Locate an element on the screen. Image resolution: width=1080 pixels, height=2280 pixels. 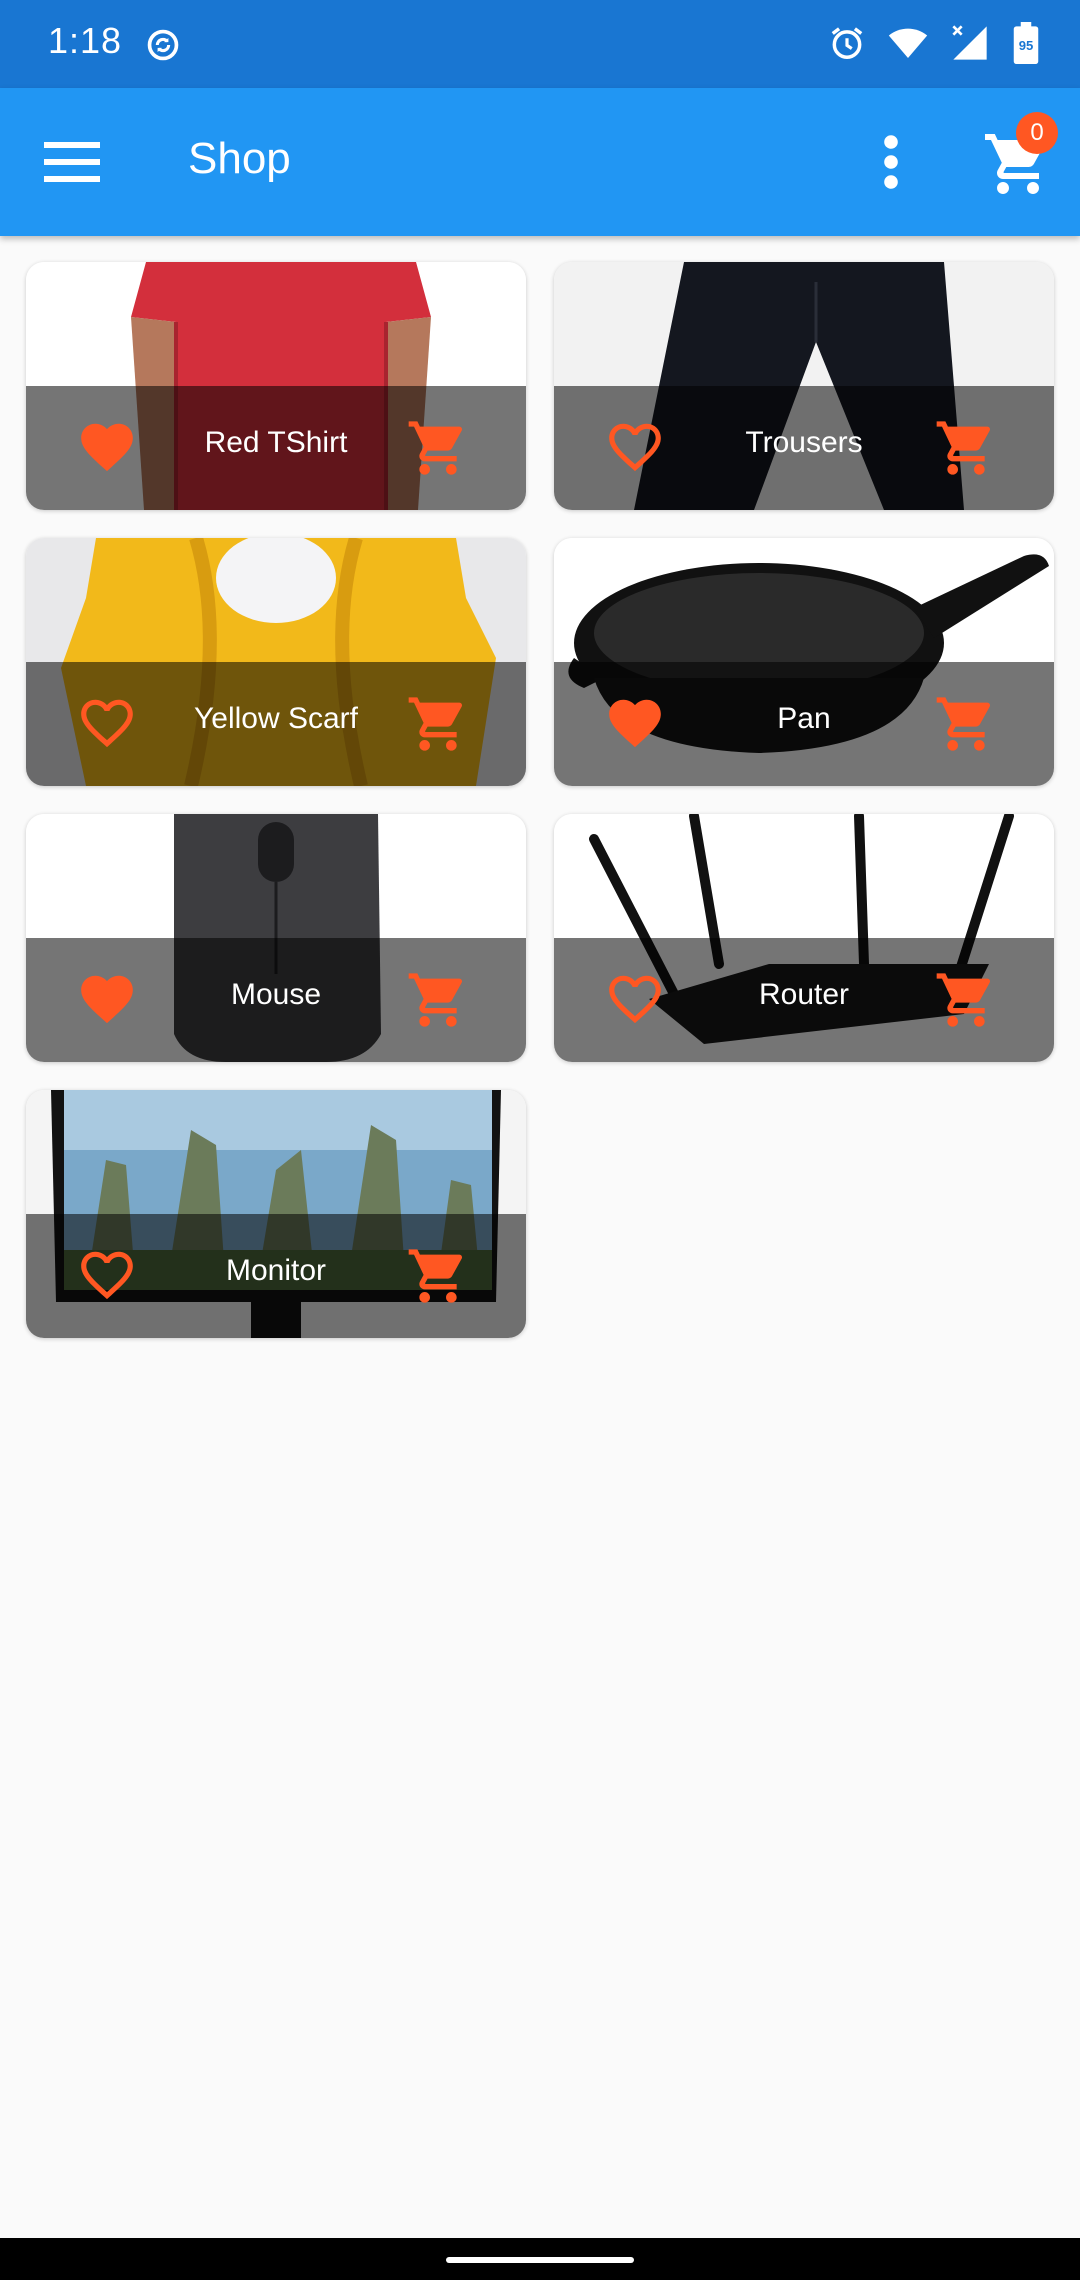
product-tile: Mouse is located at coordinates (276, 938).